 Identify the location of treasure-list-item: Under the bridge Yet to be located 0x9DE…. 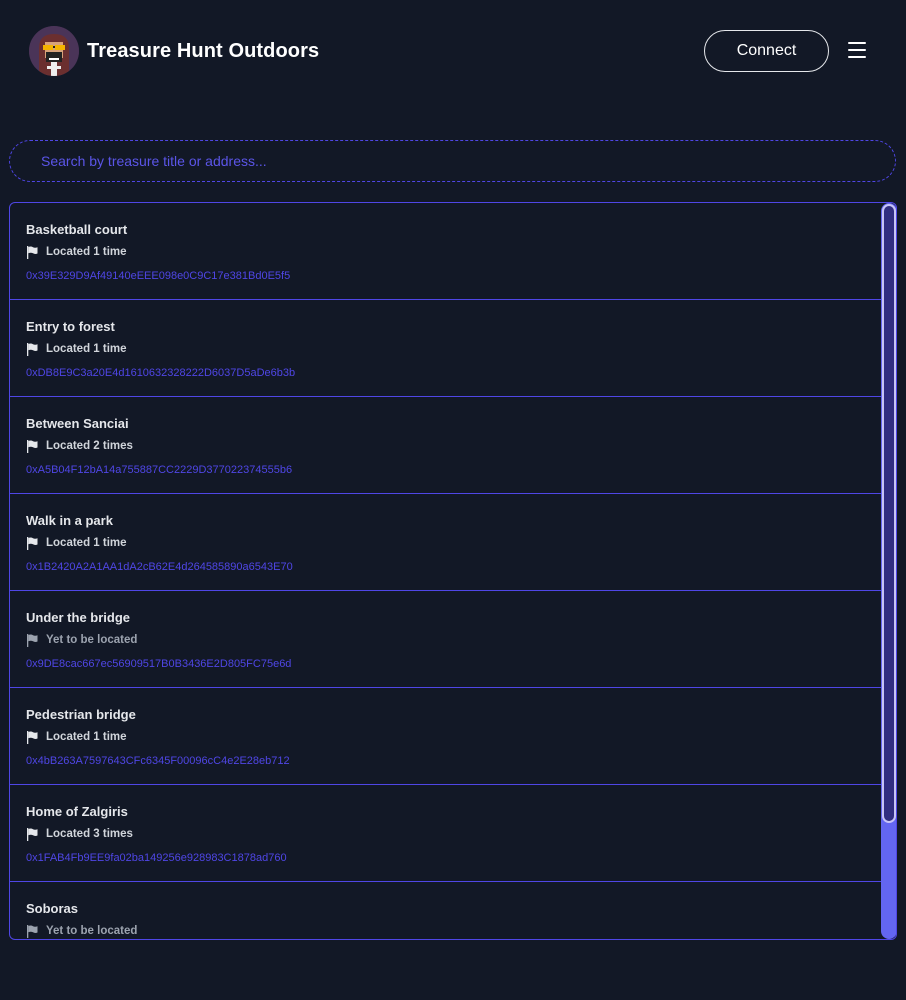
(445, 639).